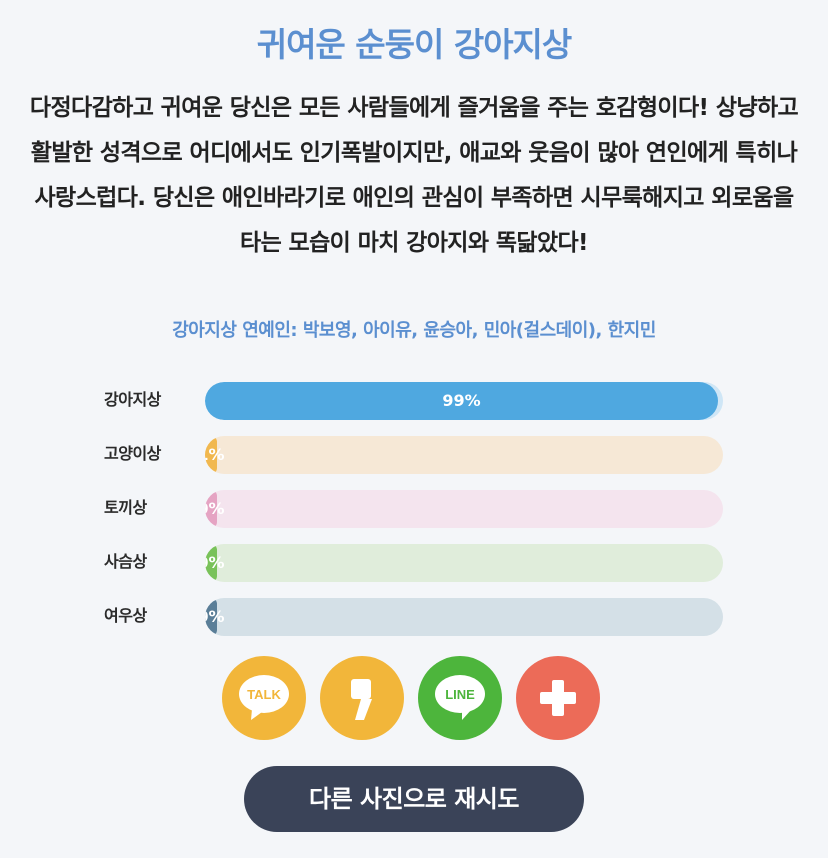  I want to click on bar-label: 토끼상, so click(125, 507).